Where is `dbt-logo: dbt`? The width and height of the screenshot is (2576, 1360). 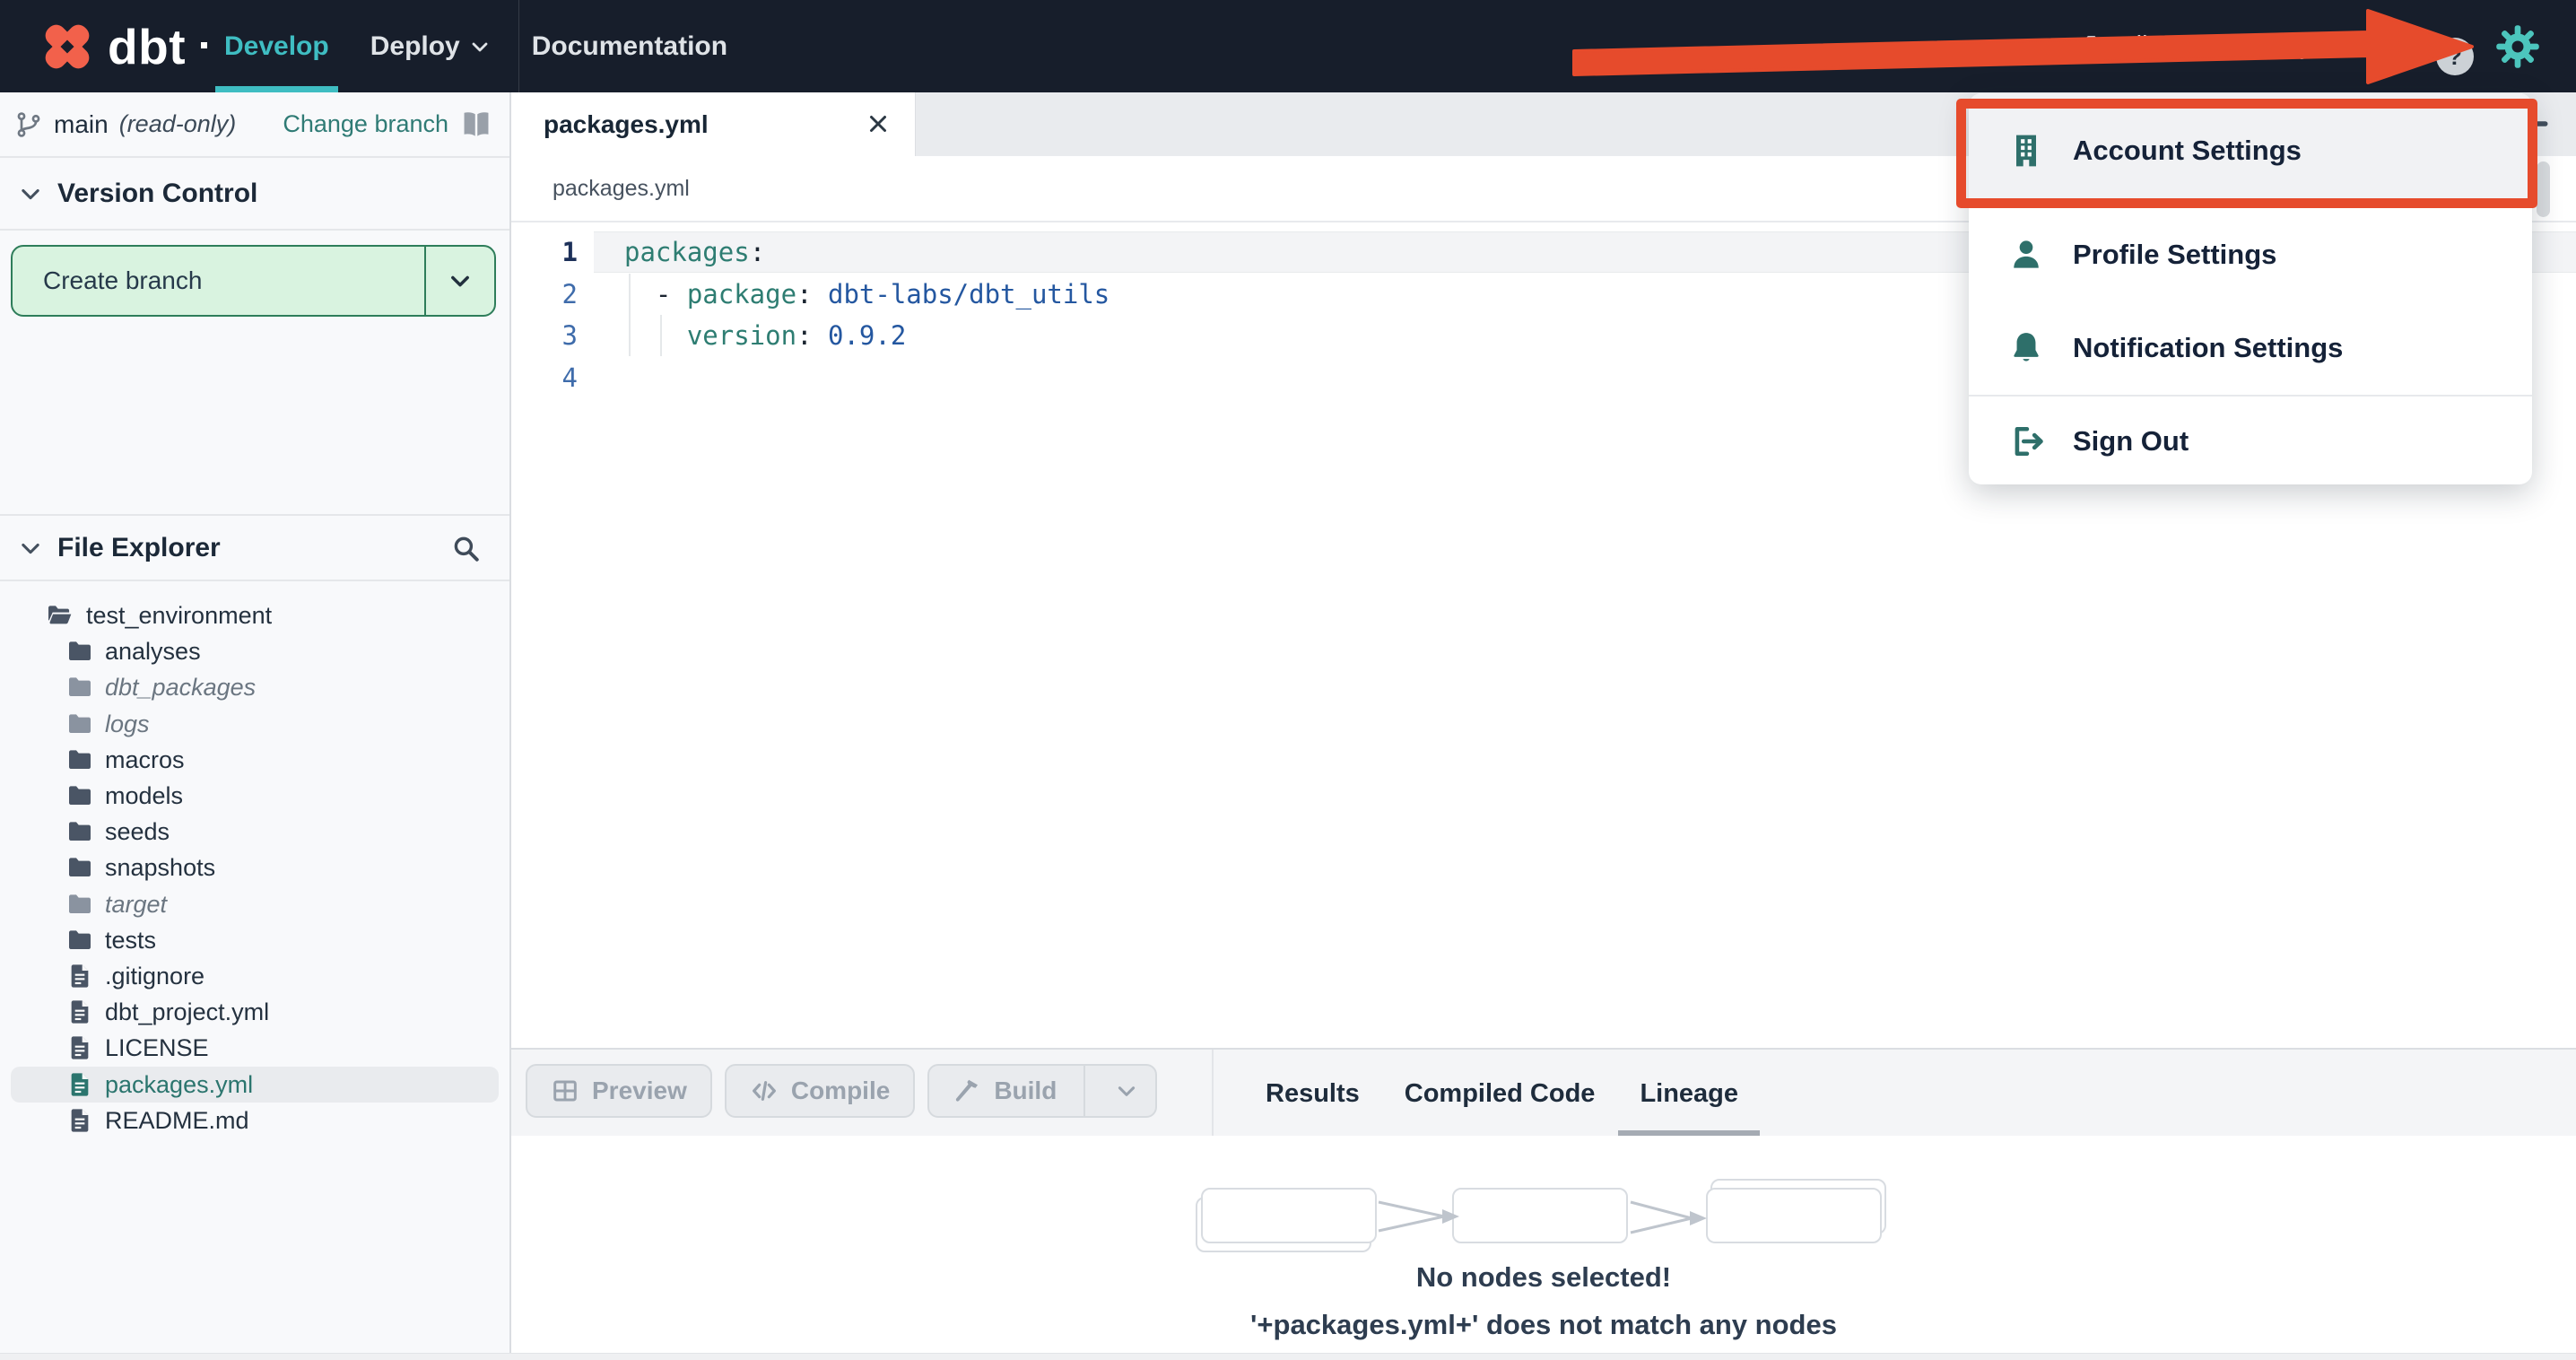
dbt-logo: dbt is located at coordinates (123, 46).